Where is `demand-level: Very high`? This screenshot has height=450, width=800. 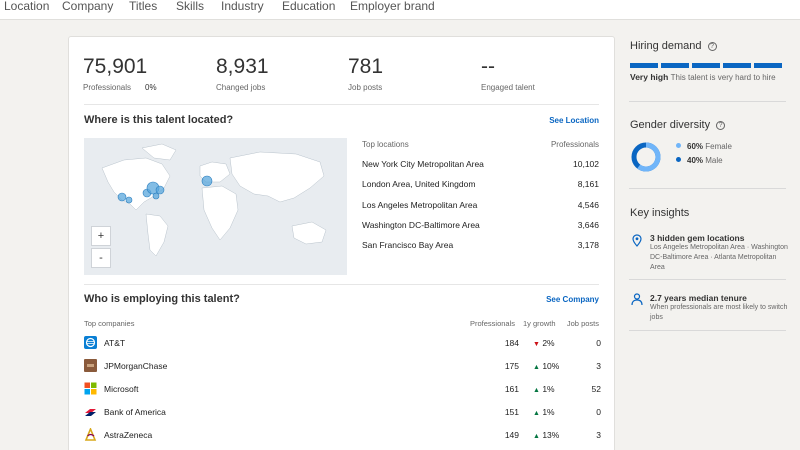
demand-level: Very high is located at coordinates (649, 77).